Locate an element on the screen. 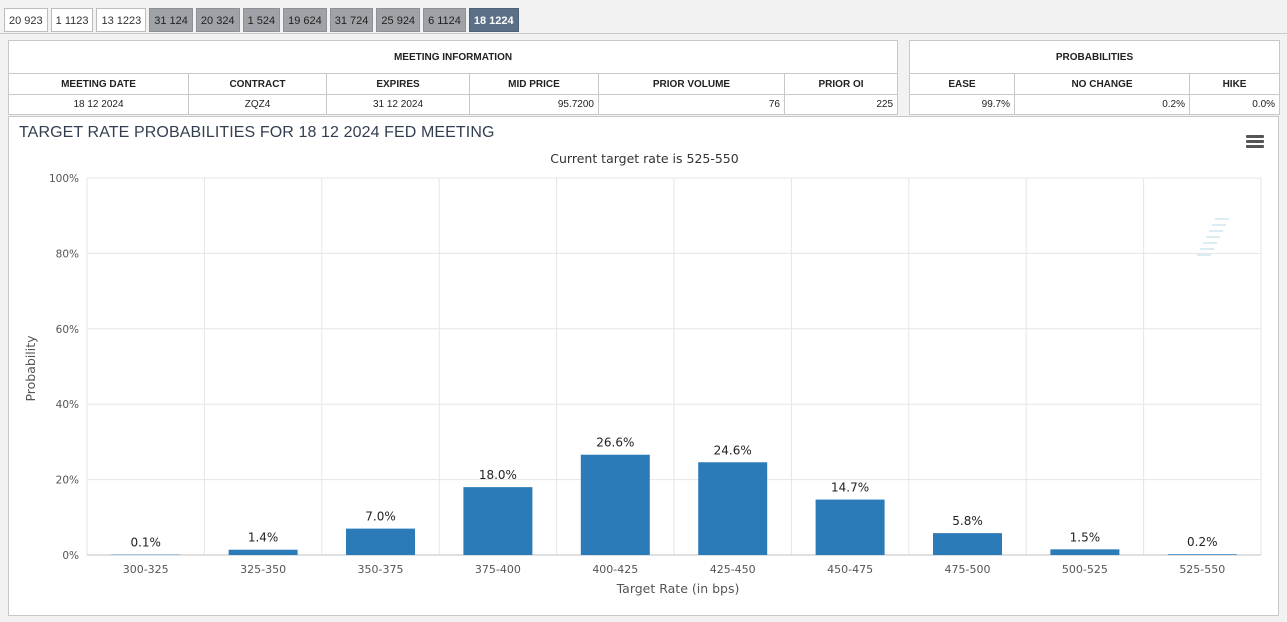 The height and width of the screenshot is (622, 1287). value-hike: 0.0% is located at coordinates (1234, 104).